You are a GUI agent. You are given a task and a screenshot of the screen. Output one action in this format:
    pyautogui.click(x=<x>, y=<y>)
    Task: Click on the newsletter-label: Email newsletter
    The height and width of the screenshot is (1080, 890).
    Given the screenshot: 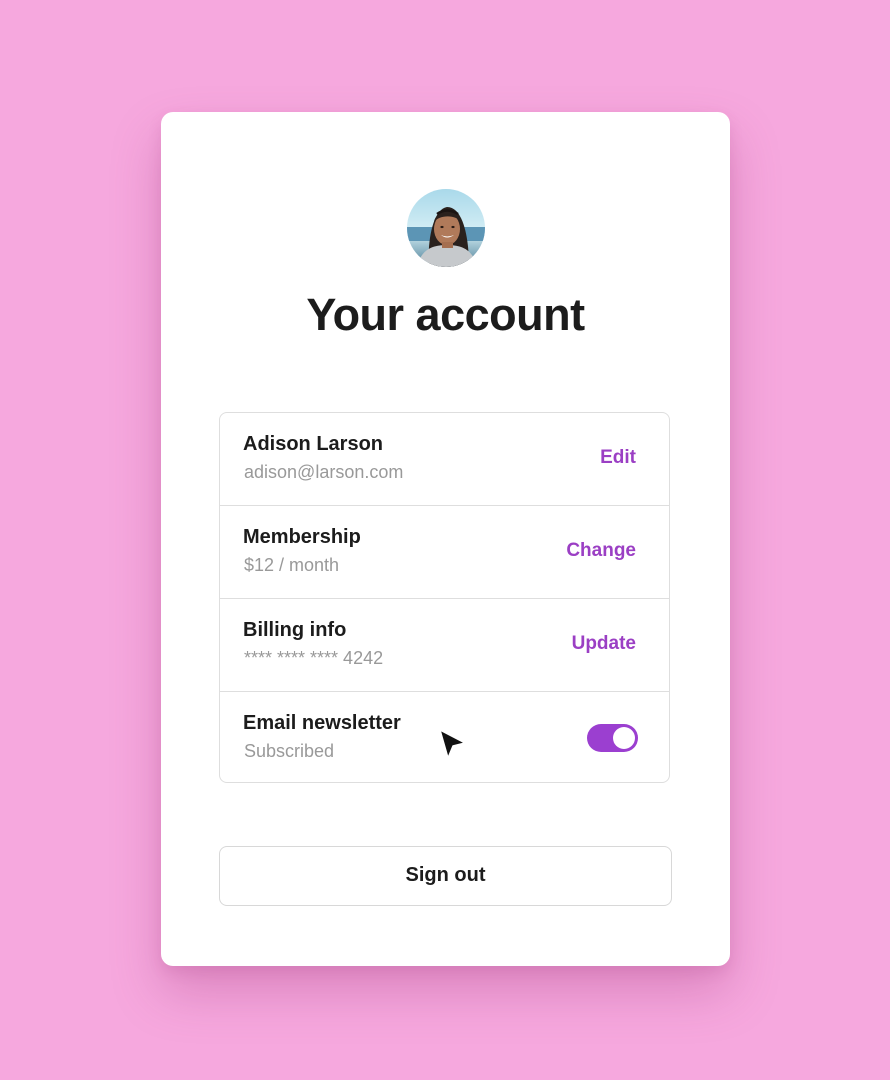 What is the action you would take?
    pyautogui.click(x=322, y=723)
    